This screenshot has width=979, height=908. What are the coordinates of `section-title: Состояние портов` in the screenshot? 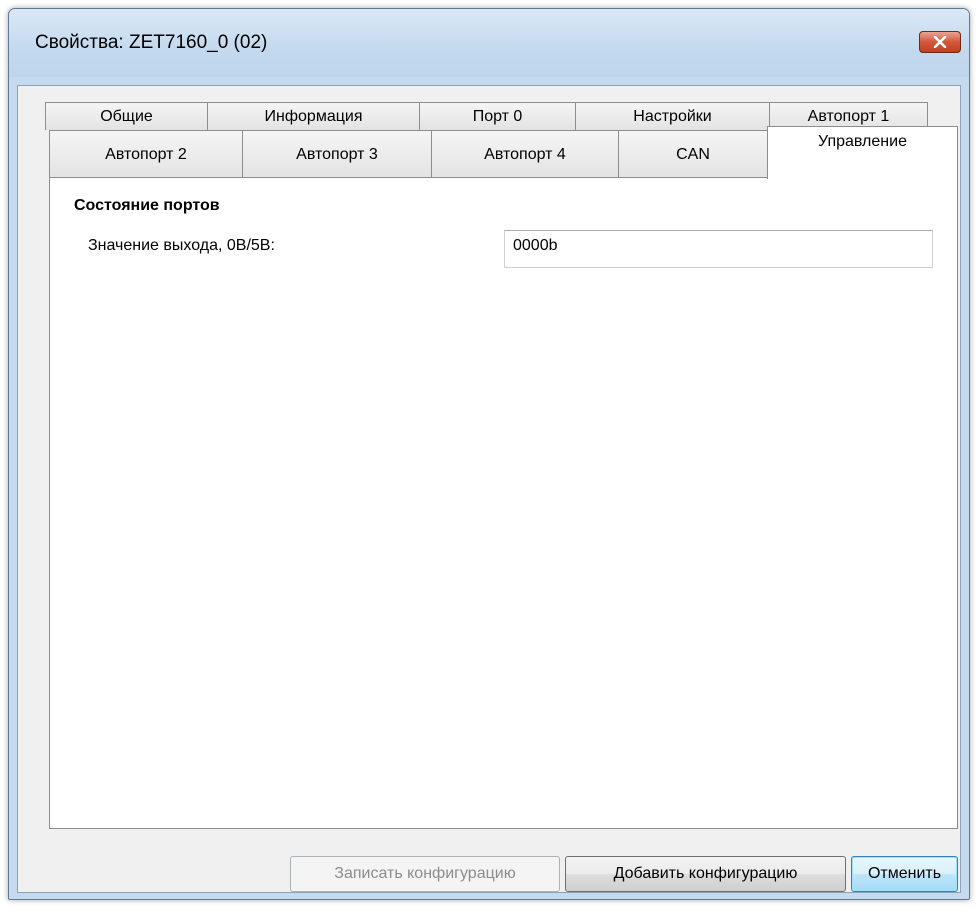 It's located at (147, 205).